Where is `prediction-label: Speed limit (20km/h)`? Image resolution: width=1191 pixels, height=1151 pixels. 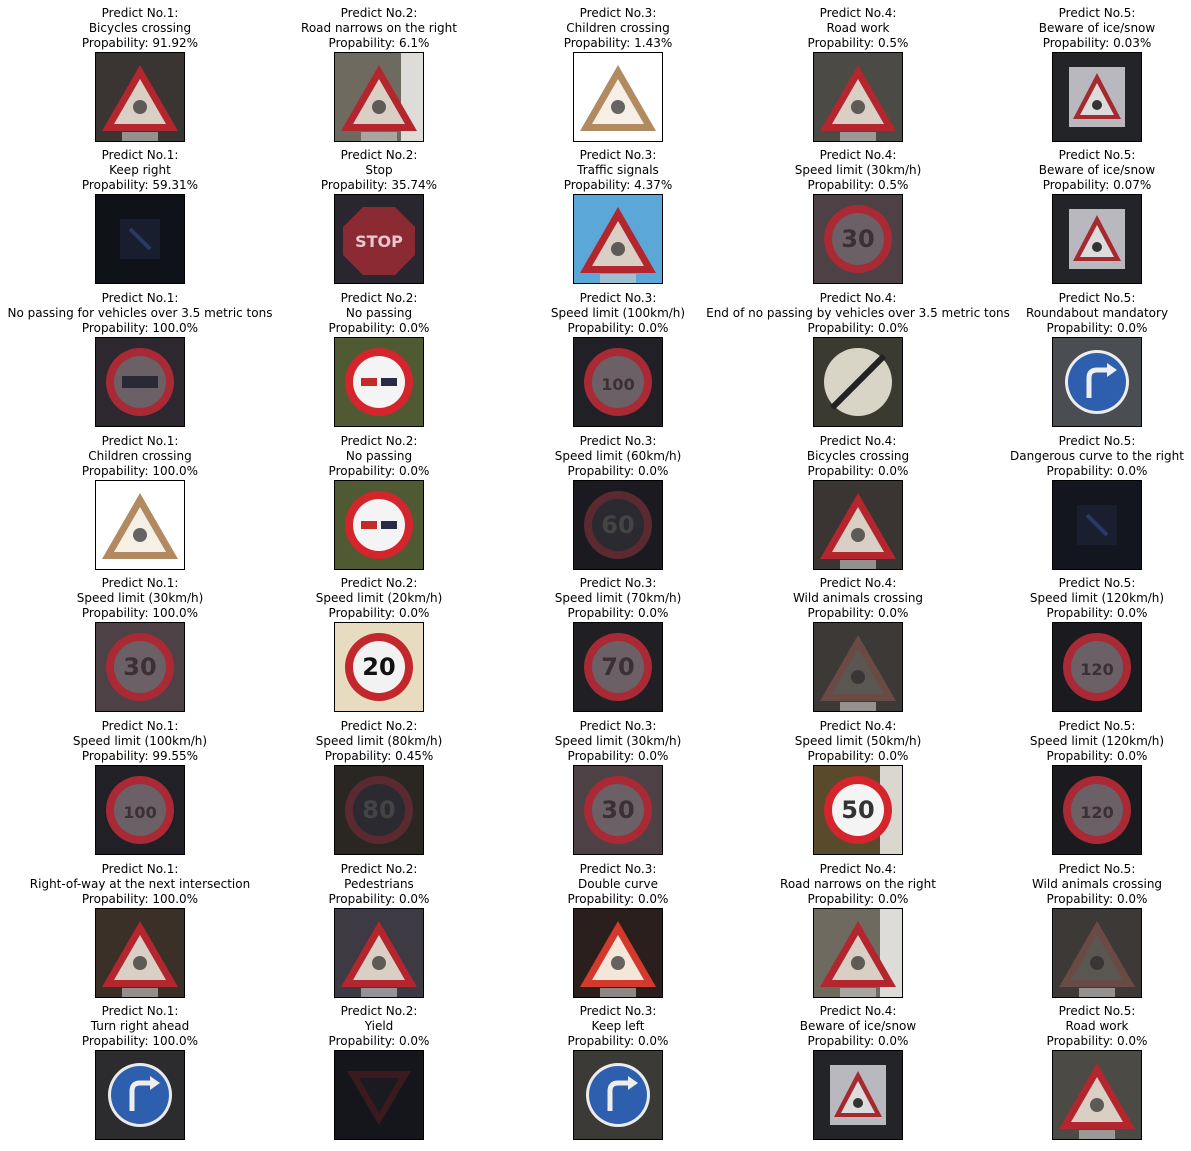 prediction-label: Speed limit (20km/h) is located at coordinates (379, 598).